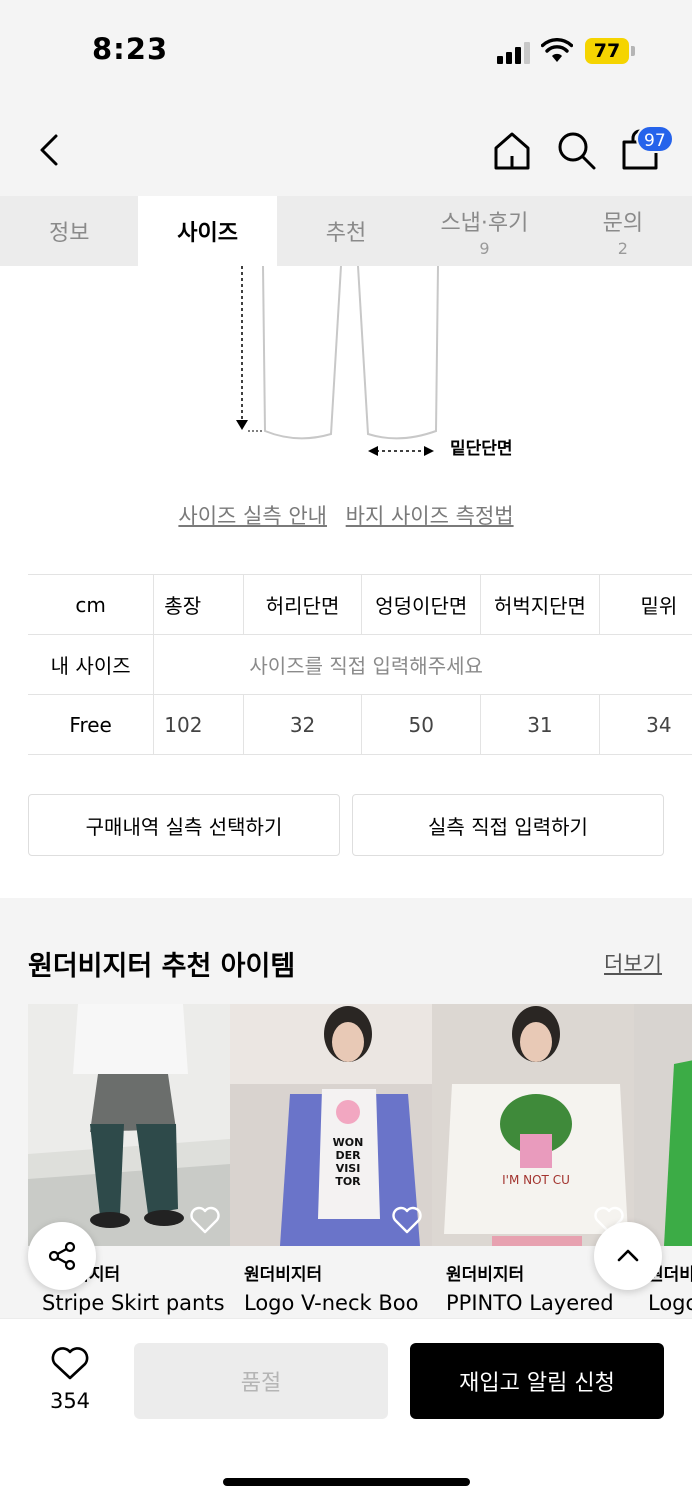  I want to click on svg-text: VISI, so click(348, 1168).